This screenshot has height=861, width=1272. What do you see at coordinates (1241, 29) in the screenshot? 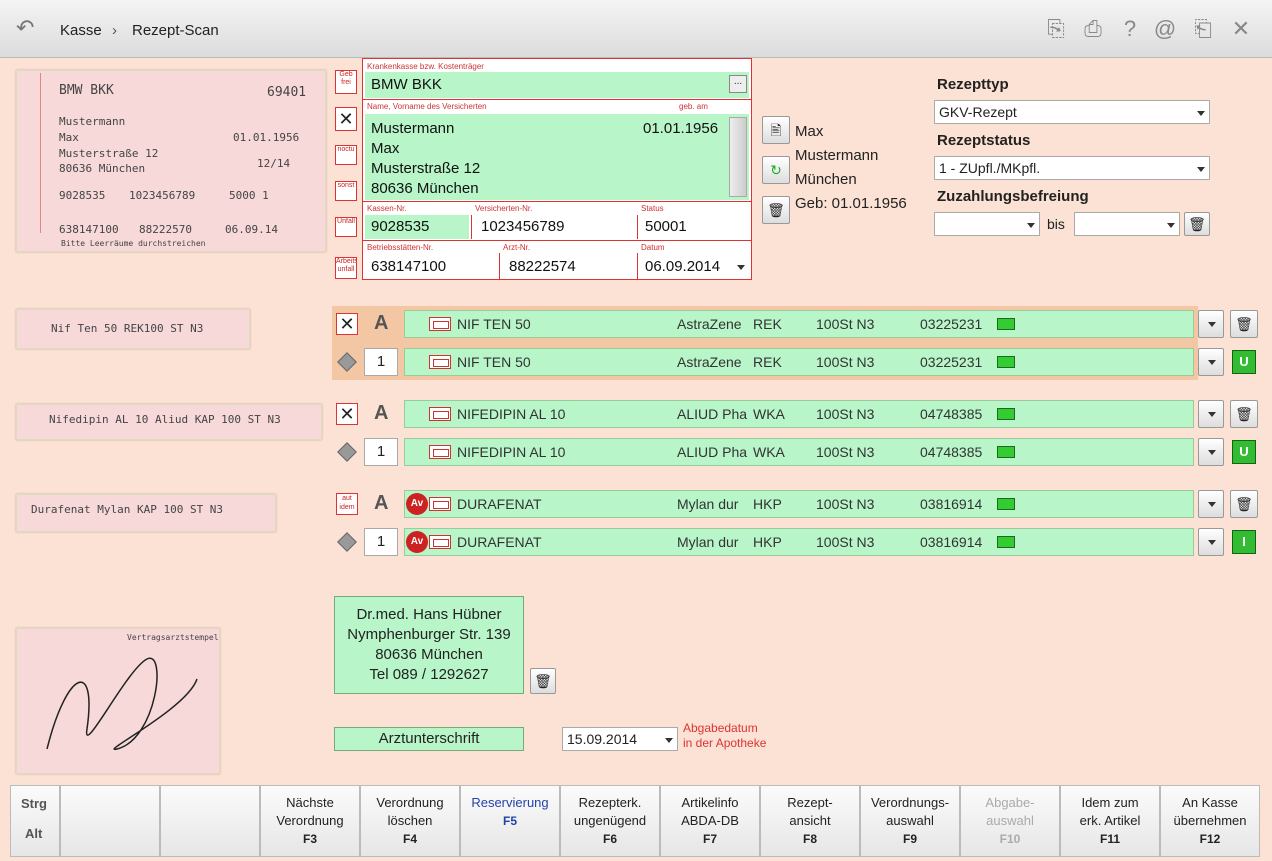
I see `close-icon: ✕` at bounding box center [1241, 29].